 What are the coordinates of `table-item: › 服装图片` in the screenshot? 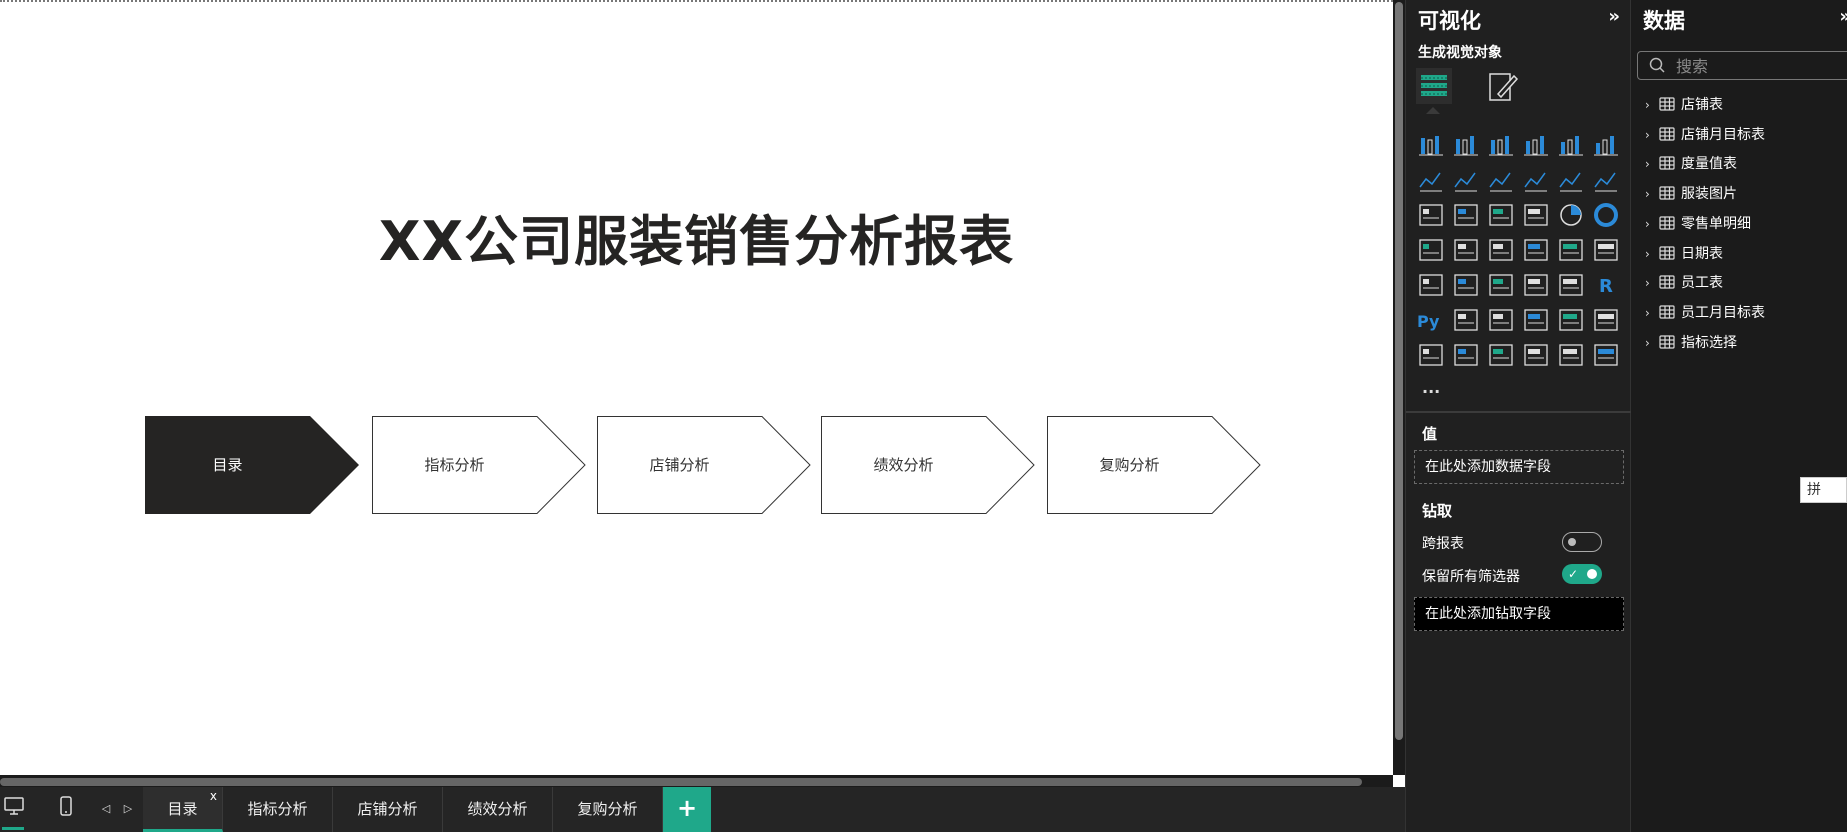 It's located at (1691, 194).